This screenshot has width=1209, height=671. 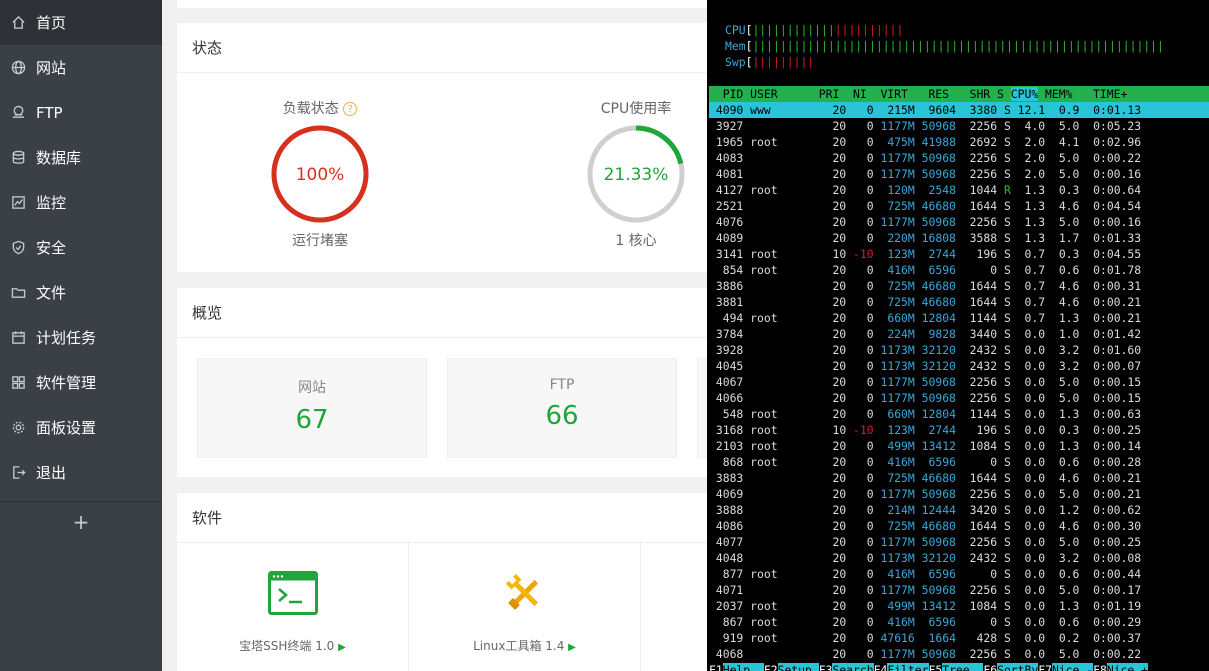 What do you see at coordinates (18, 428) in the screenshot?
I see `gear-icon` at bounding box center [18, 428].